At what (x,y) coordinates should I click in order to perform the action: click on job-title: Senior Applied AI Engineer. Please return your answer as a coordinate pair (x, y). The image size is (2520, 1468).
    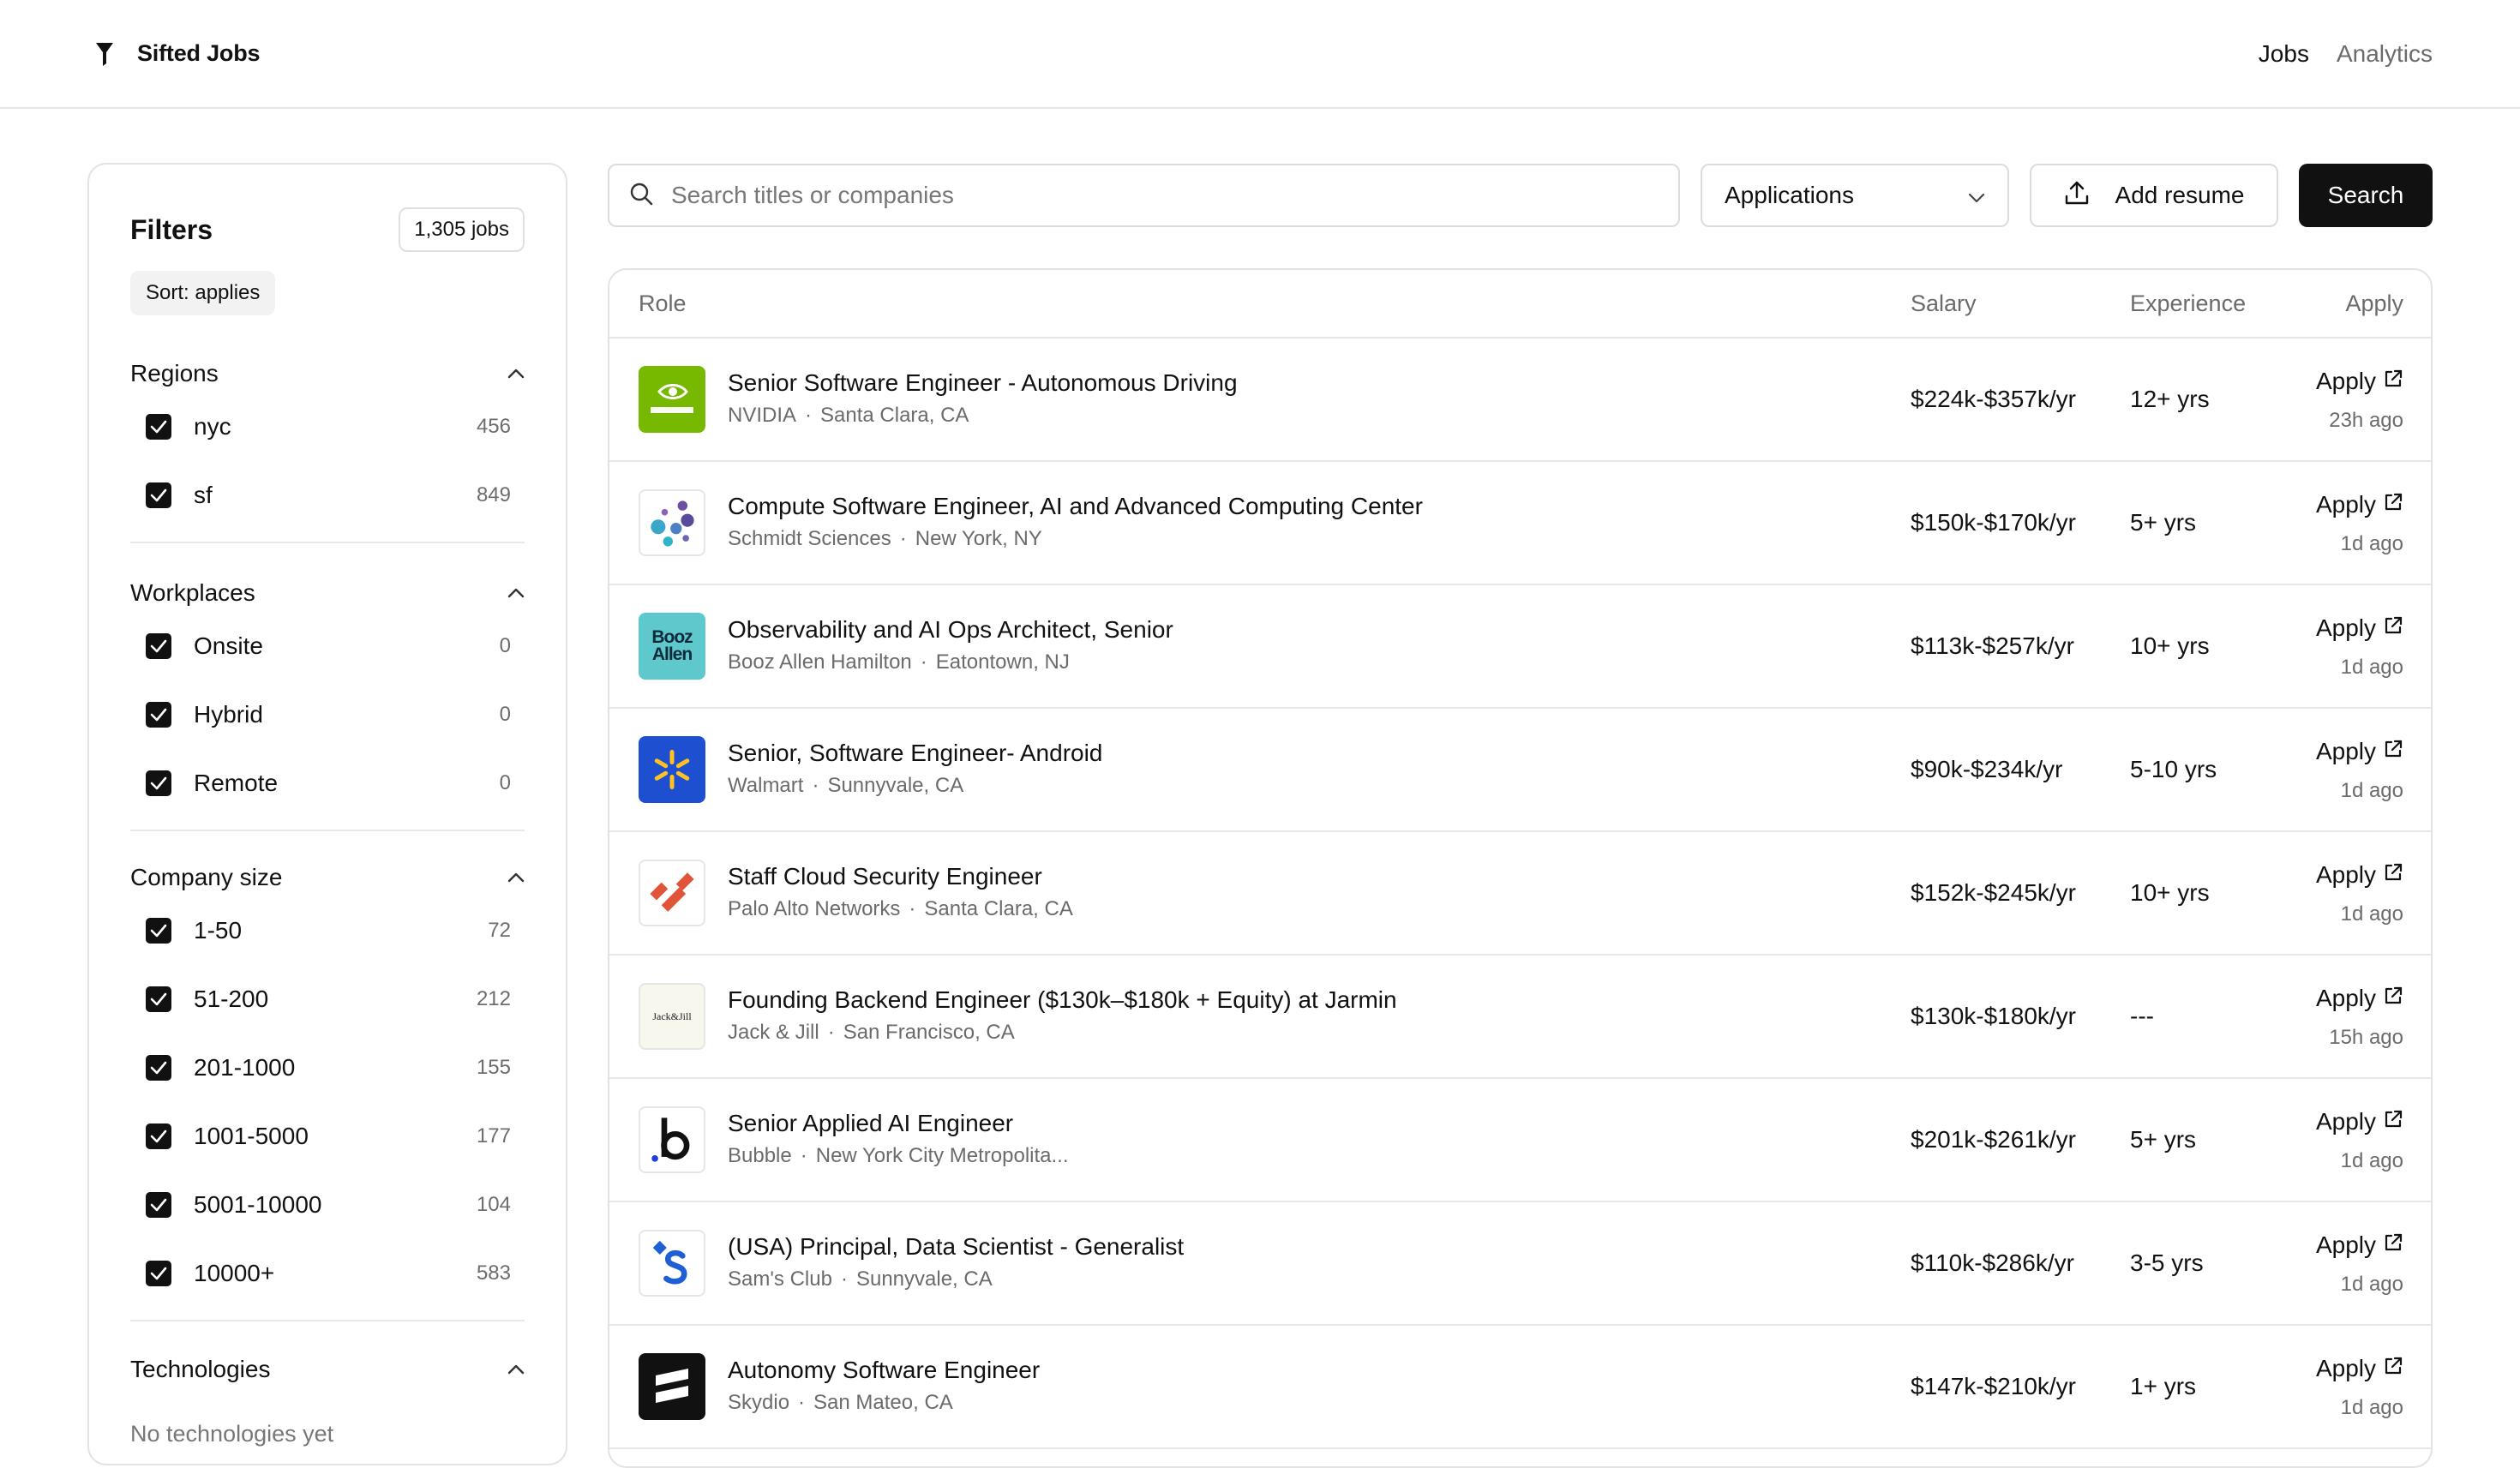
    Looking at the image, I should click on (870, 1123).